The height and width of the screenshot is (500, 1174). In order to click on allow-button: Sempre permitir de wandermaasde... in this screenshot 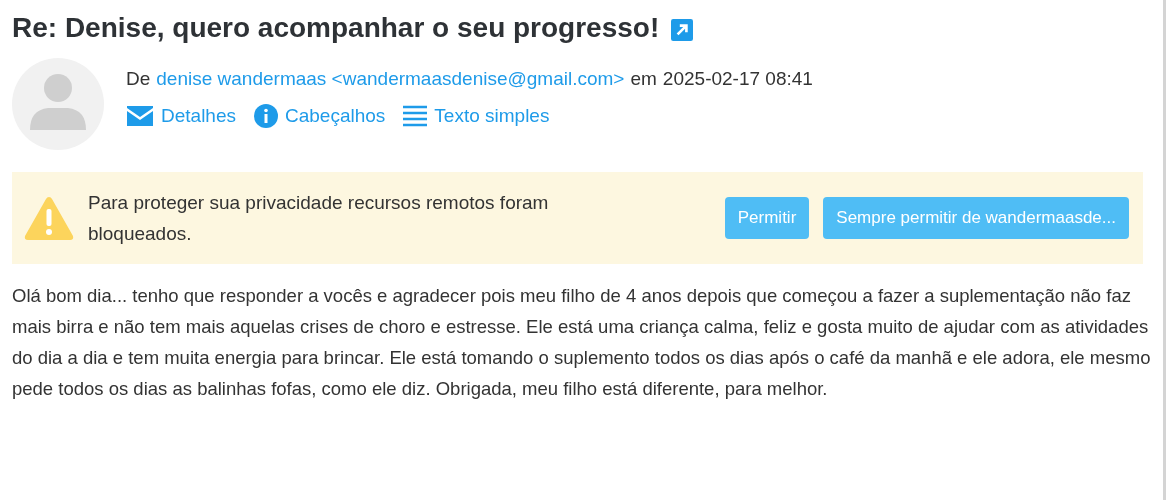, I will do `click(976, 218)`.